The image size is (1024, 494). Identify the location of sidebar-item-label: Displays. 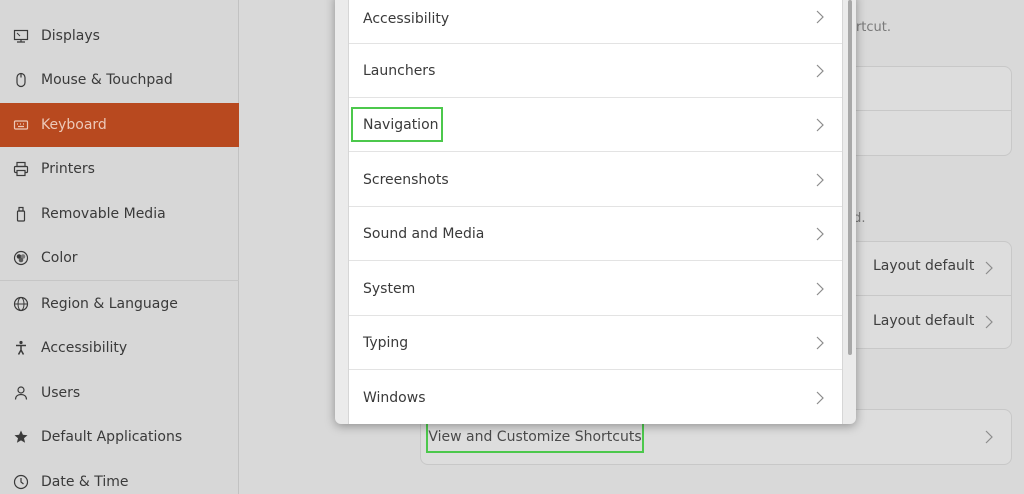
(70, 36).